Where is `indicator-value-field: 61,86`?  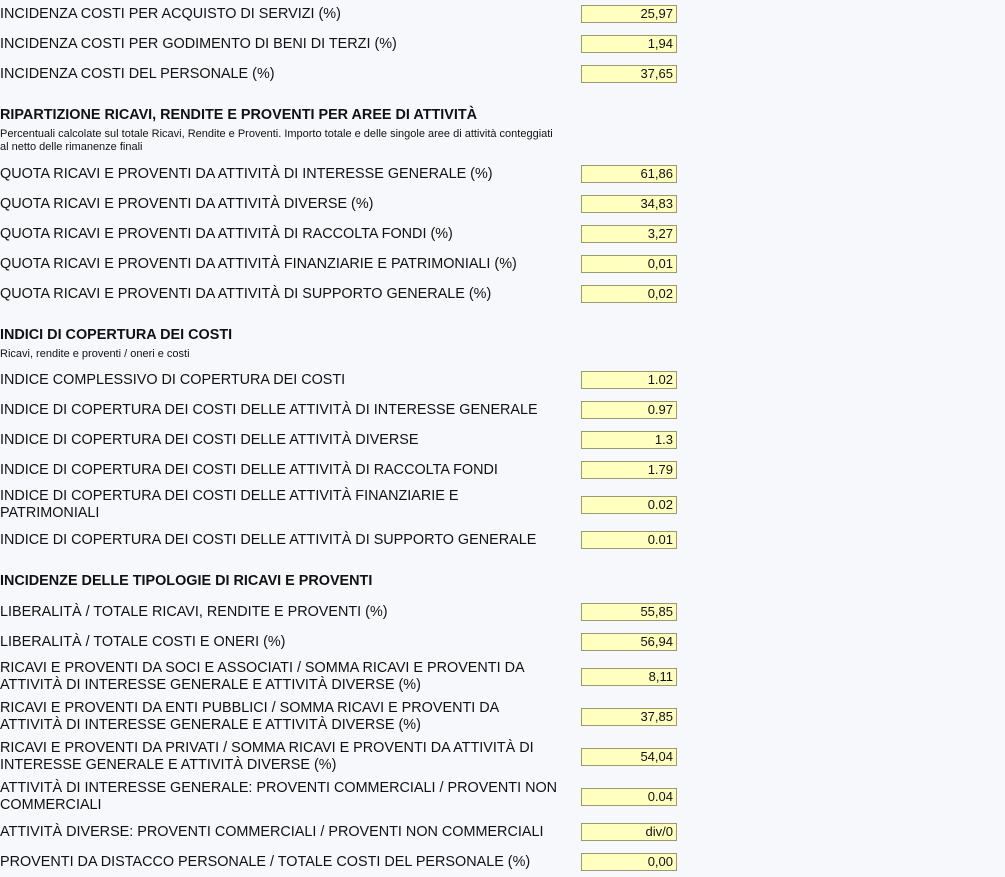
indicator-value-field: 61,86 is located at coordinates (629, 174).